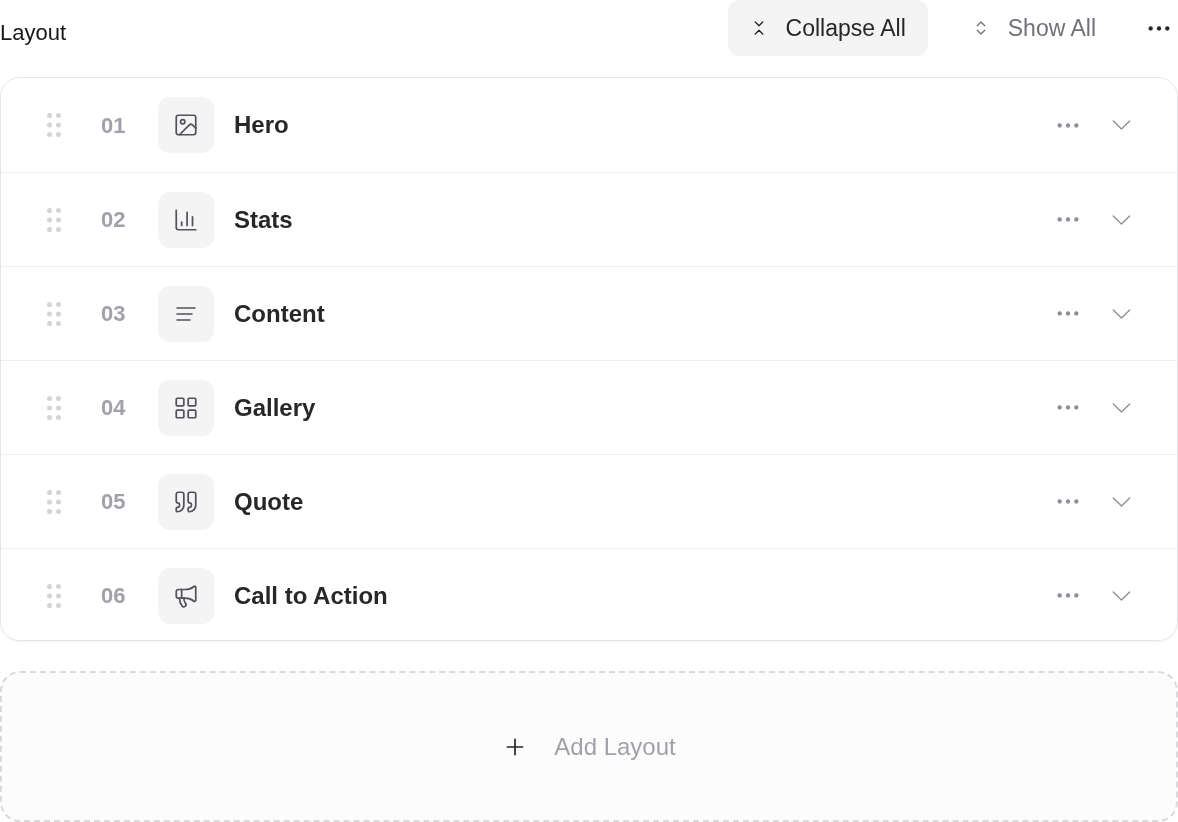 The image size is (1178, 822). Describe the element at coordinates (589, 501) in the screenshot. I see `section-row: 05 Quote` at that location.